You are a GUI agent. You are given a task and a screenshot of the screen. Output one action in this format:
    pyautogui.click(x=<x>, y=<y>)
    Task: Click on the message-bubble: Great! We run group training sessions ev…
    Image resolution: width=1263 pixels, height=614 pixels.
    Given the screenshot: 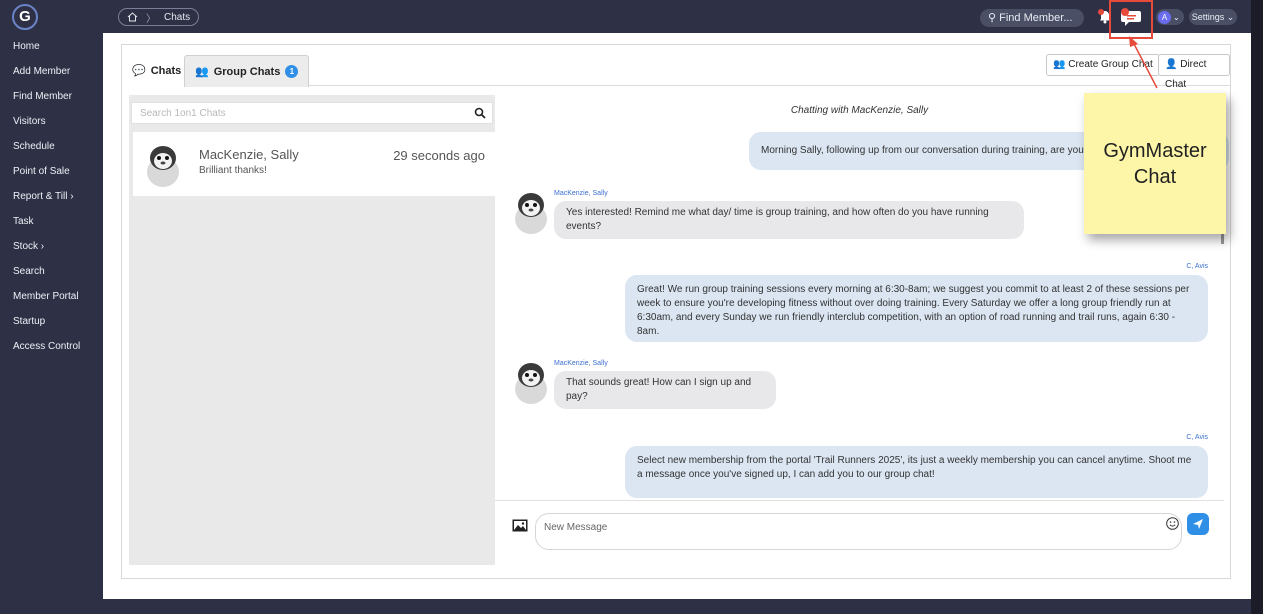 What is the action you would take?
    pyautogui.click(x=916, y=308)
    